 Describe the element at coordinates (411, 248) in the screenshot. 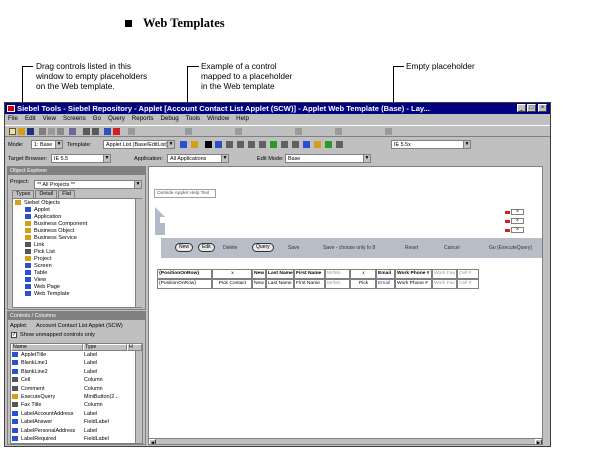

I see `applet-button: Reset` at that location.